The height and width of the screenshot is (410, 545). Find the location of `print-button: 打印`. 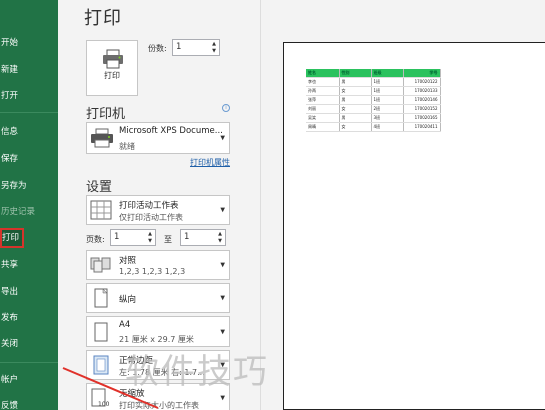

print-button: 打印 is located at coordinates (112, 68).